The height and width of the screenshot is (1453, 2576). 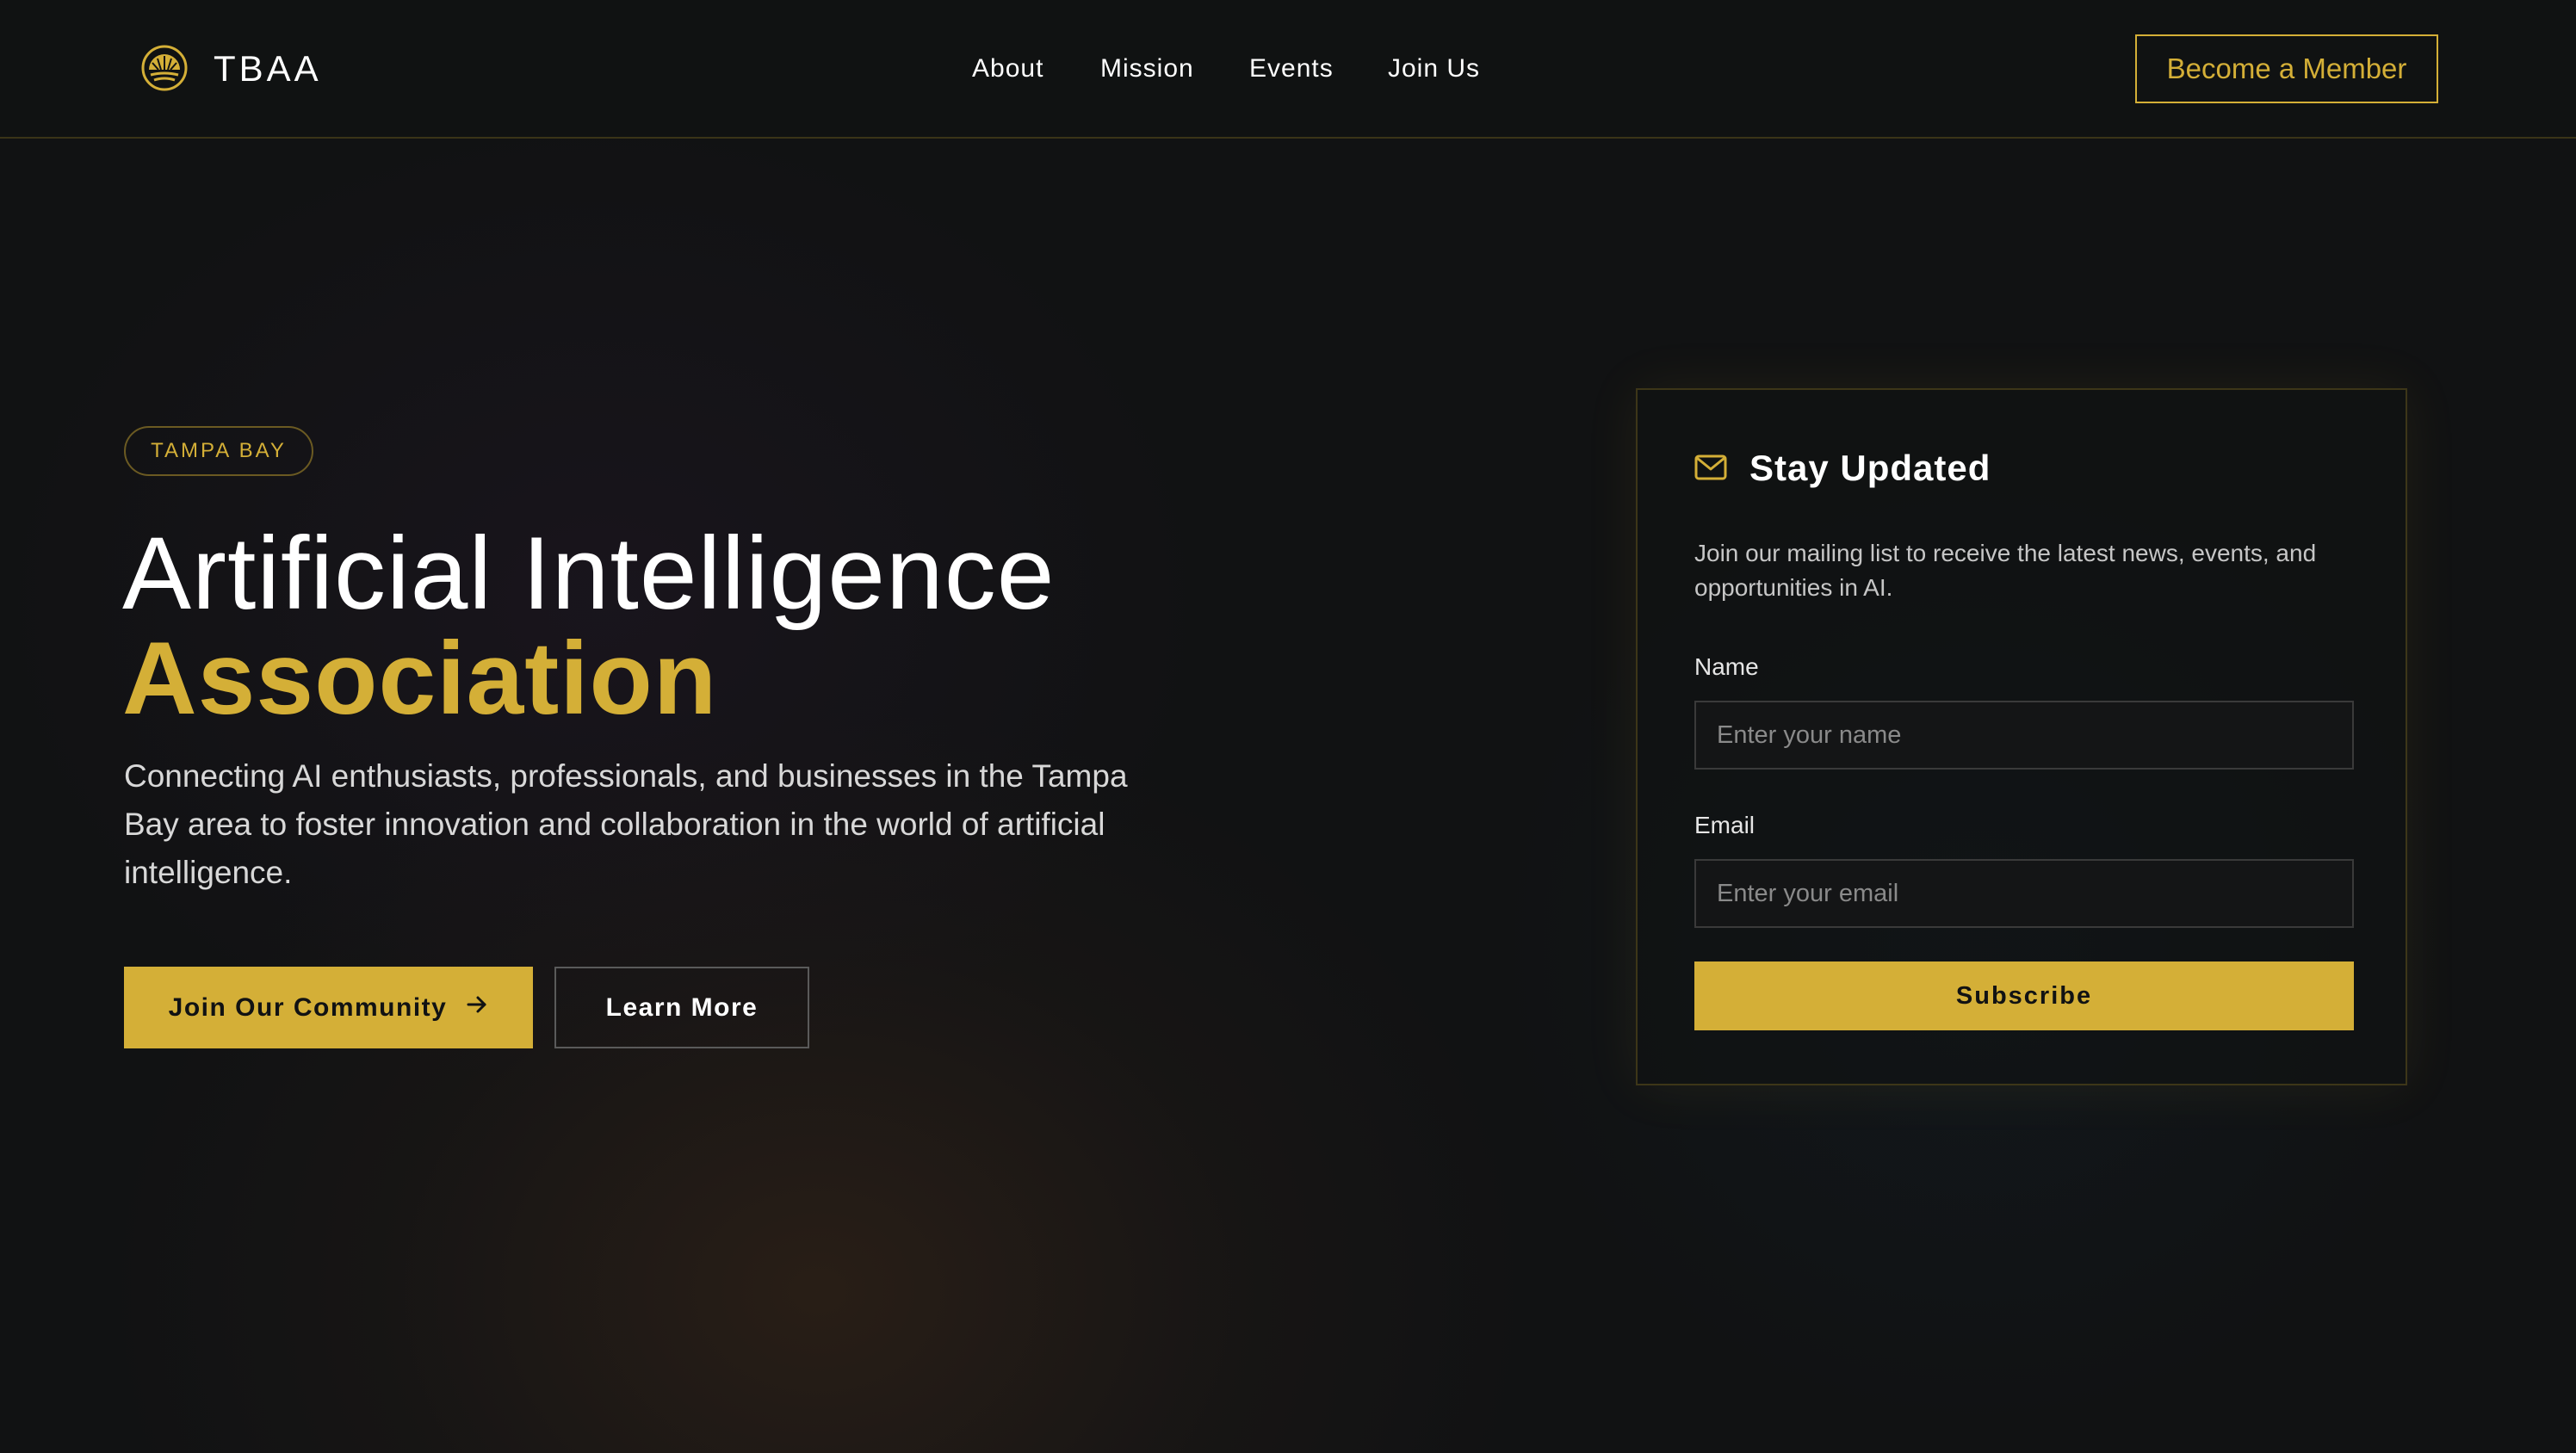 I want to click on nav-link-mission: Mission, so click(x=1147, y=69).